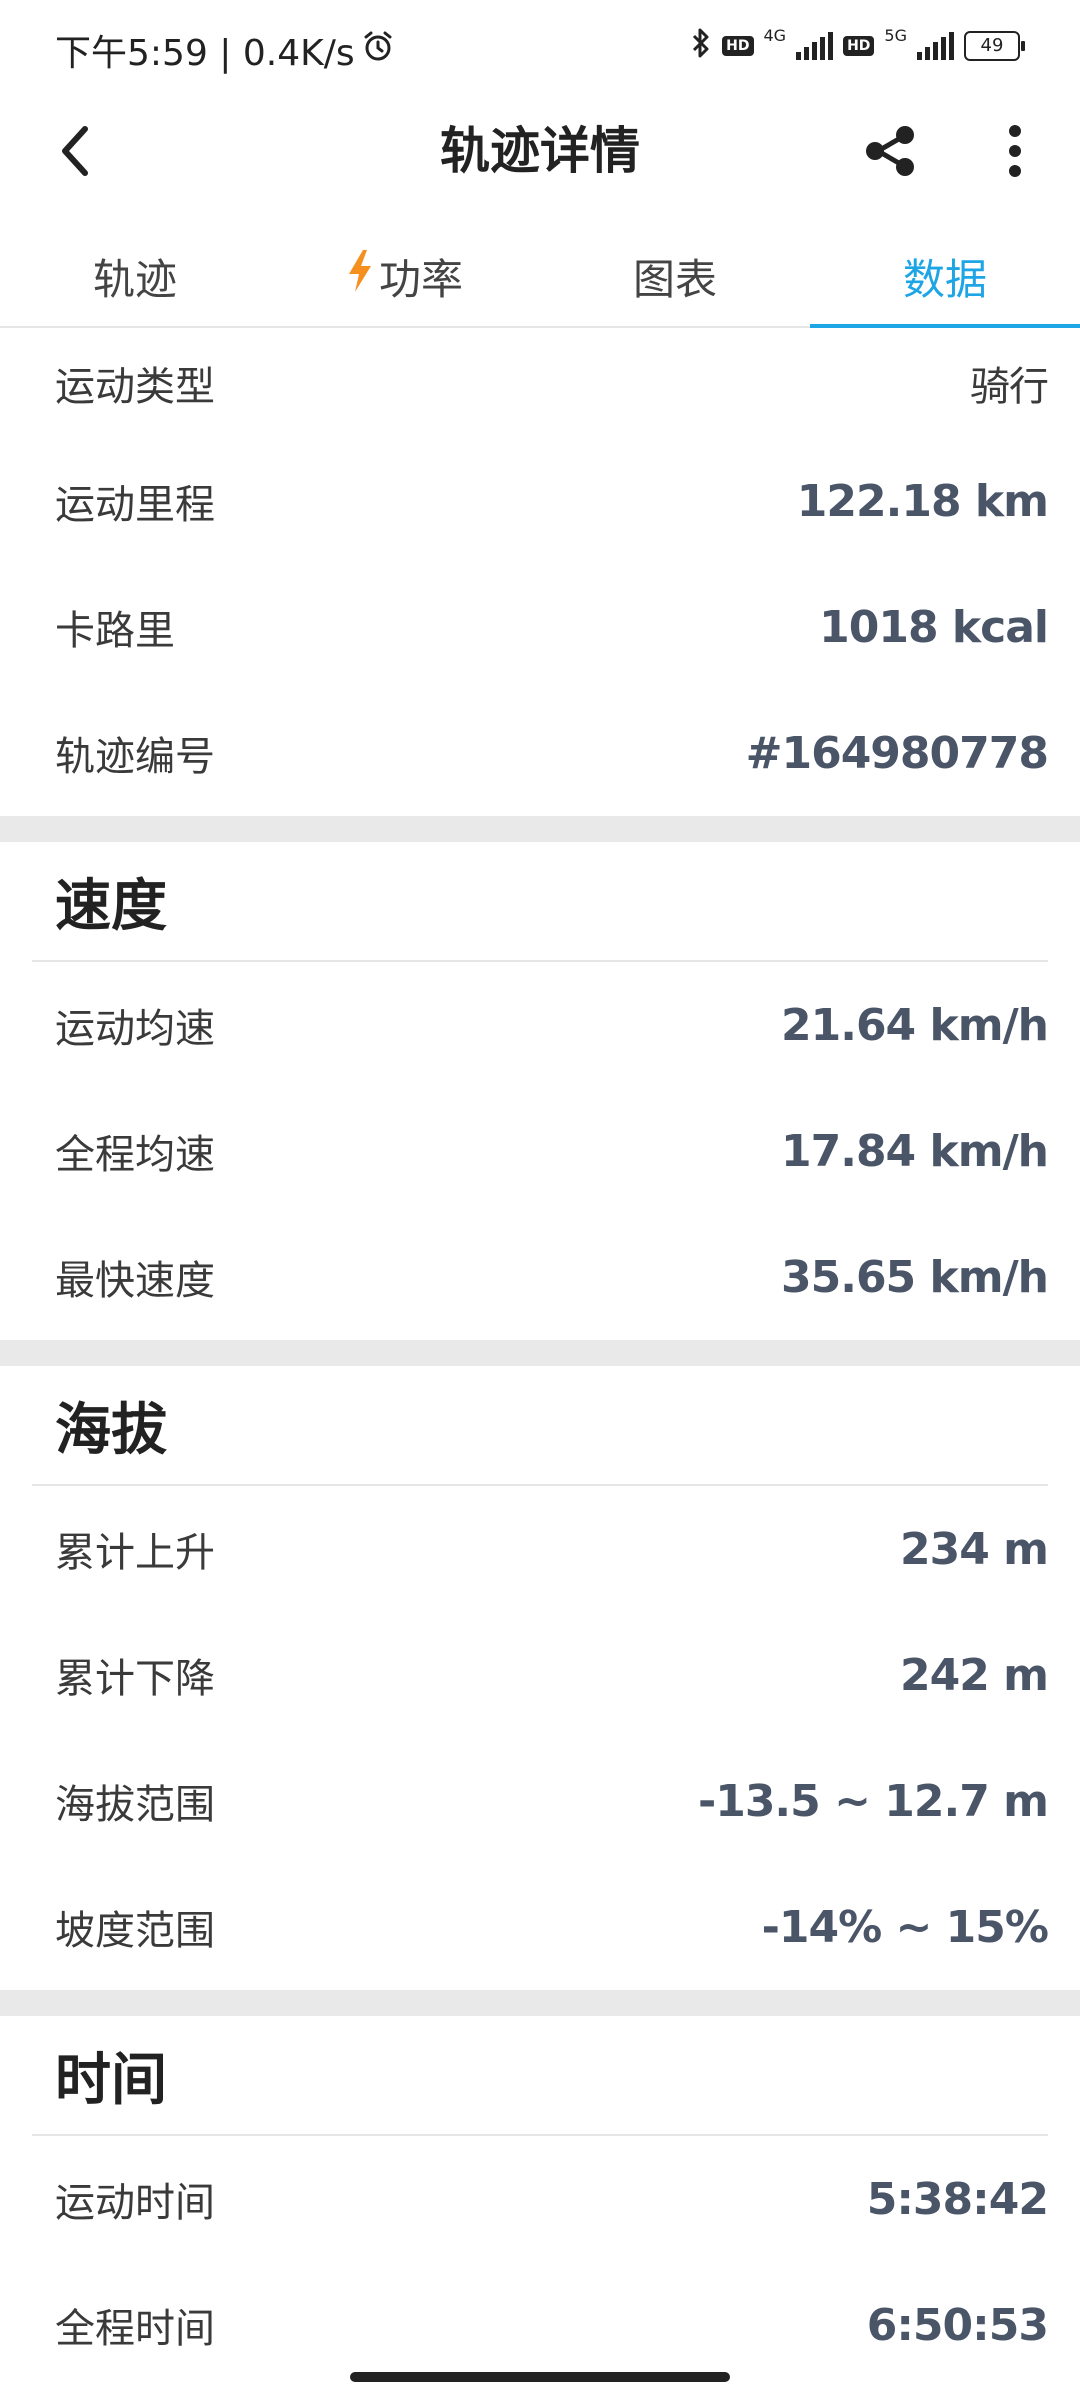 The width and height of the screenshot is (1080, 2400). I want to click on tab-track: 轨迹, so click(135, 276).